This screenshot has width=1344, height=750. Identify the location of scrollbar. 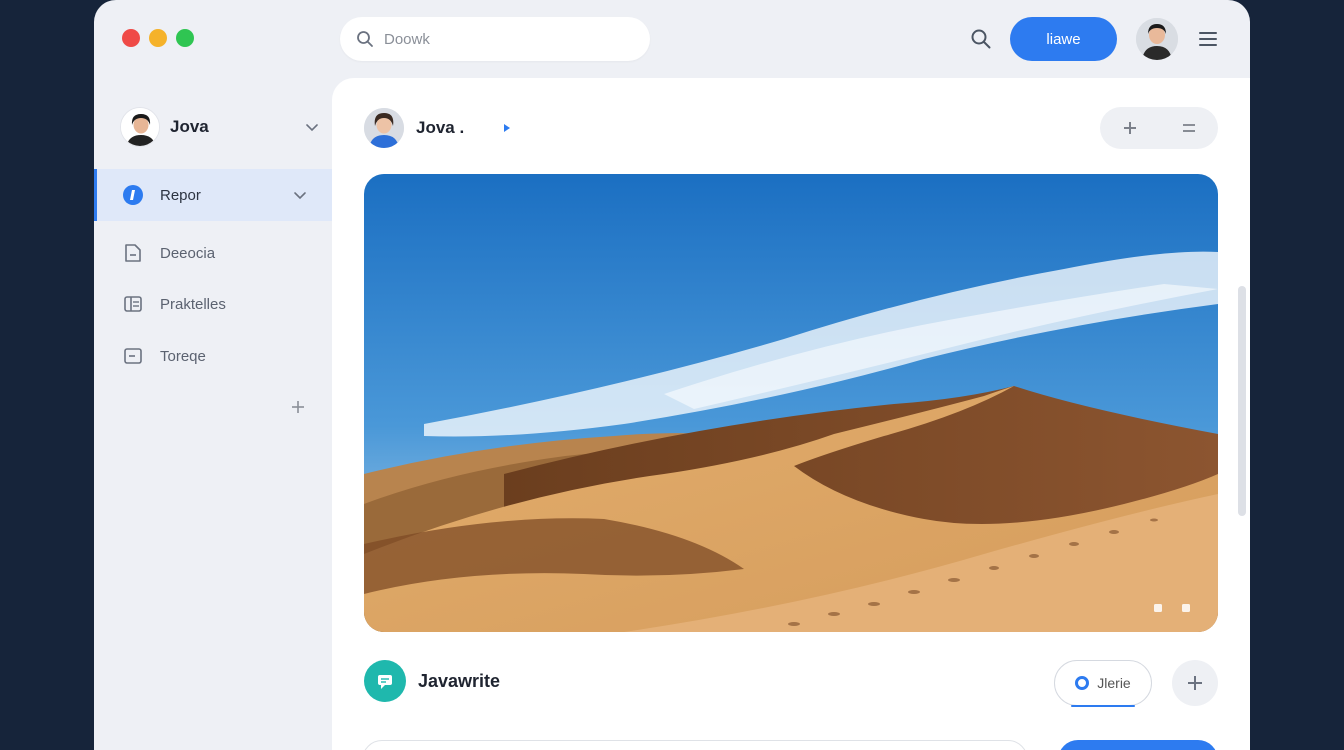
(1242, 401).